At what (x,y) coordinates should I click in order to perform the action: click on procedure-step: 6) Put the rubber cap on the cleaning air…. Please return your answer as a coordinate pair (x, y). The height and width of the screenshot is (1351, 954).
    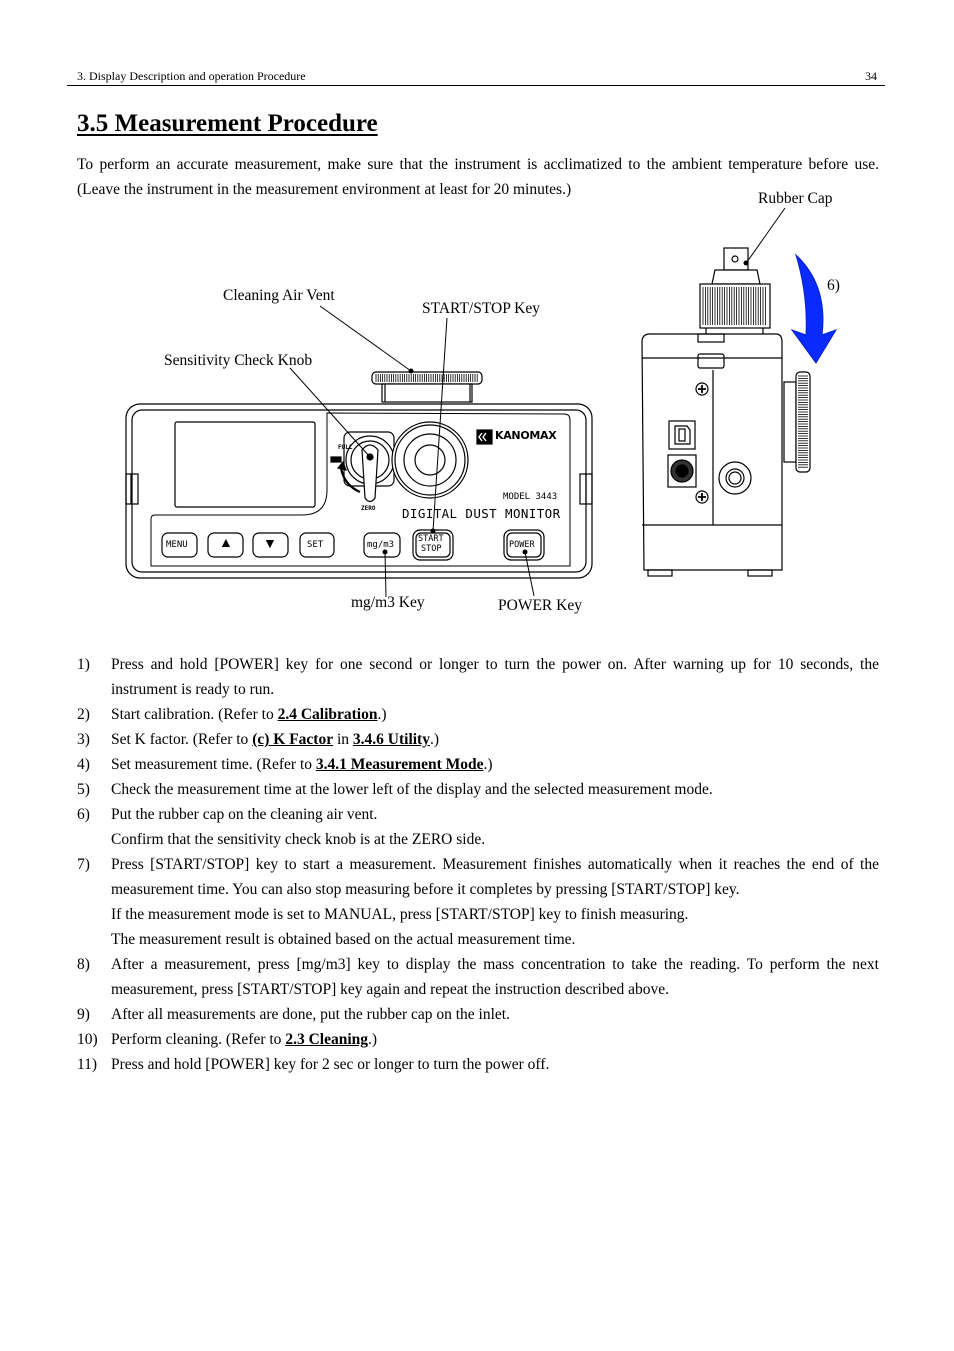
    Looking at the image, I should click on (478, 827).